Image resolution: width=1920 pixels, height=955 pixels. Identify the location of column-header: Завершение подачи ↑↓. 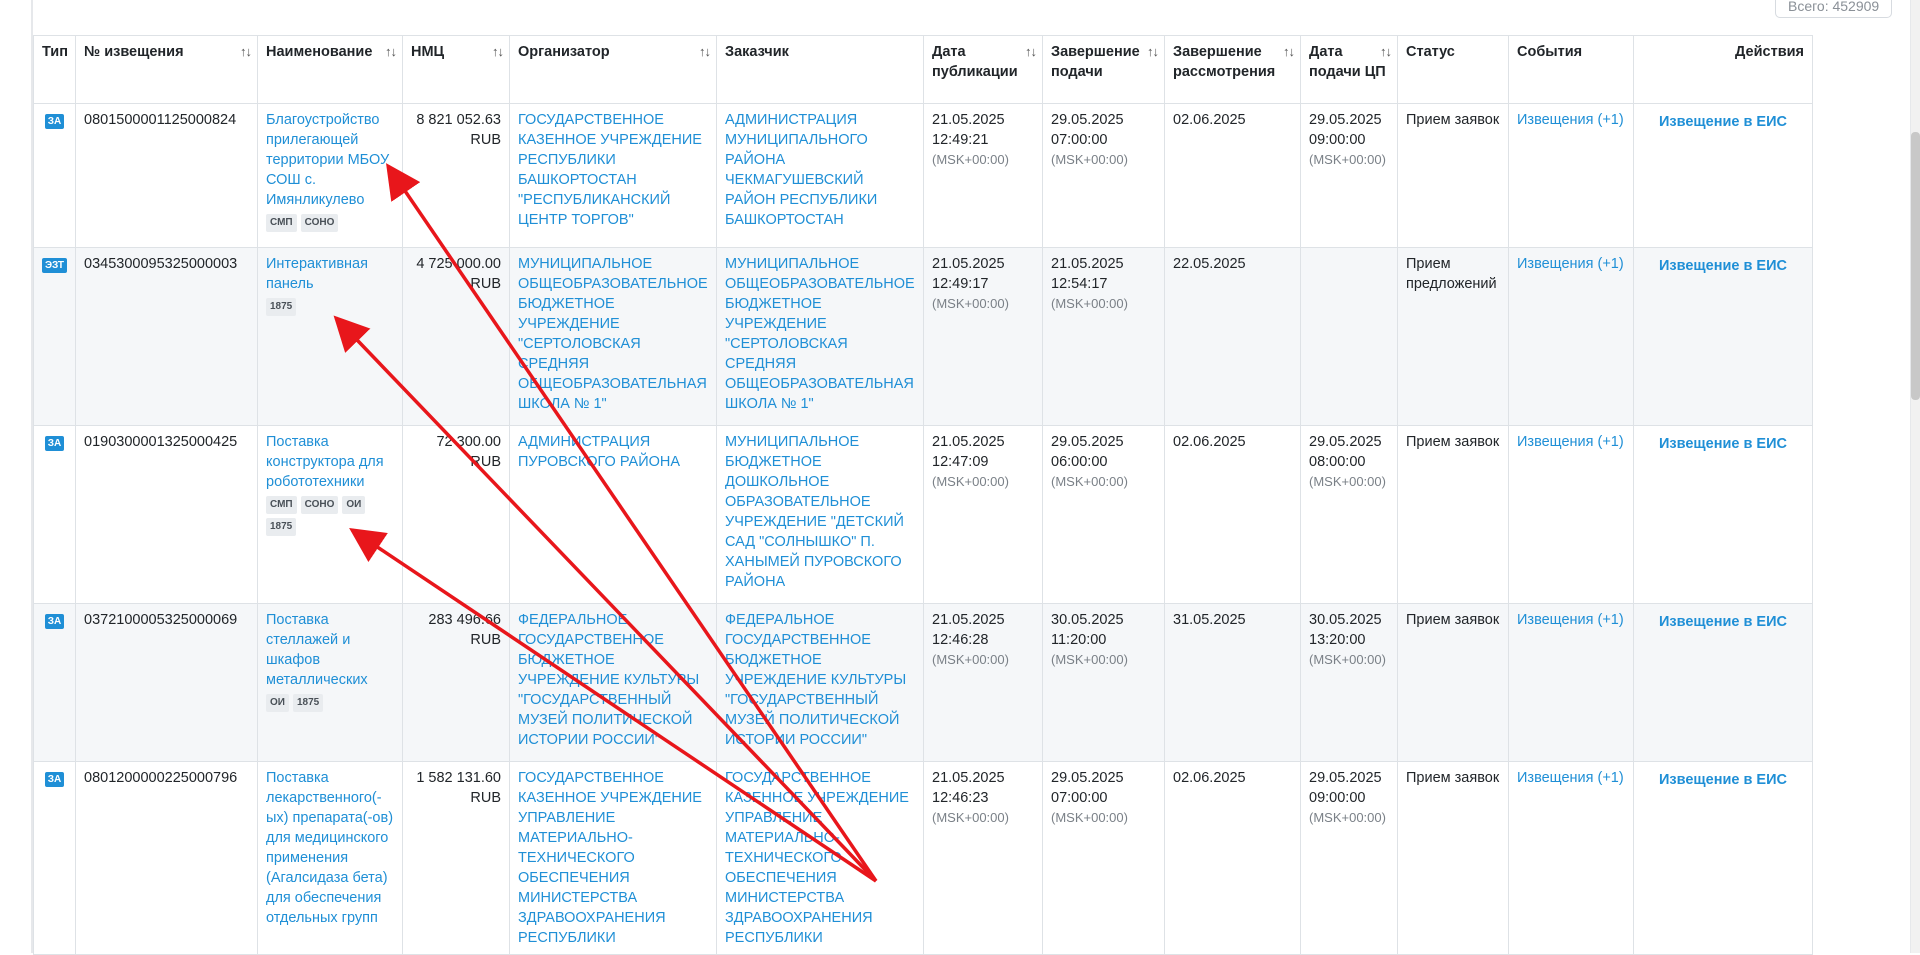
(1103, 69).